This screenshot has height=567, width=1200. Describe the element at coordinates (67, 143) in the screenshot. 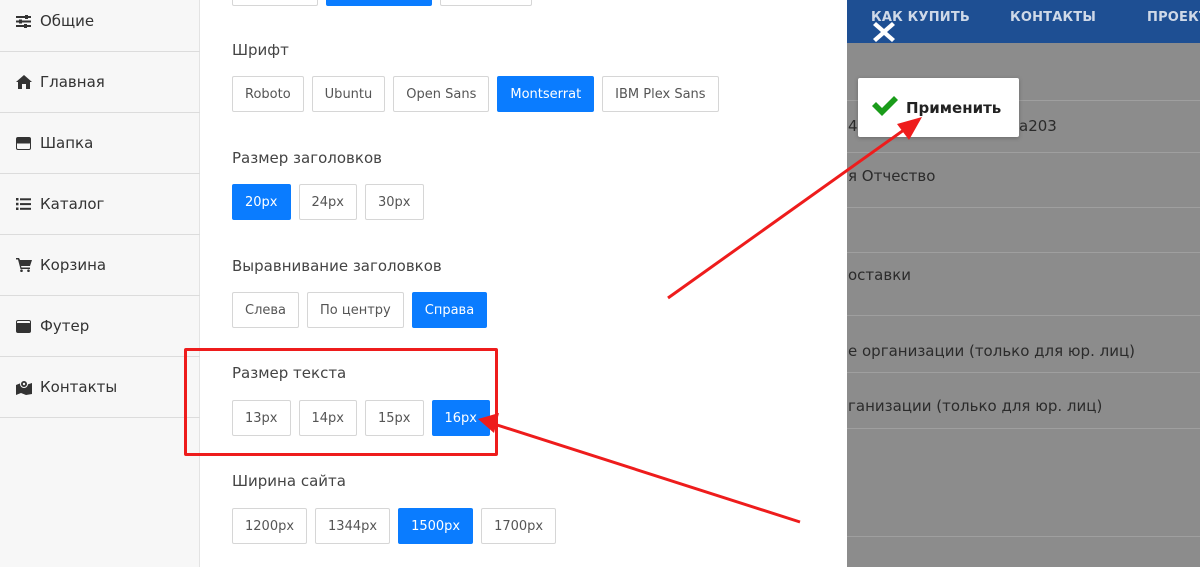

I see `sidebar-item-label: Шапка` at that location.